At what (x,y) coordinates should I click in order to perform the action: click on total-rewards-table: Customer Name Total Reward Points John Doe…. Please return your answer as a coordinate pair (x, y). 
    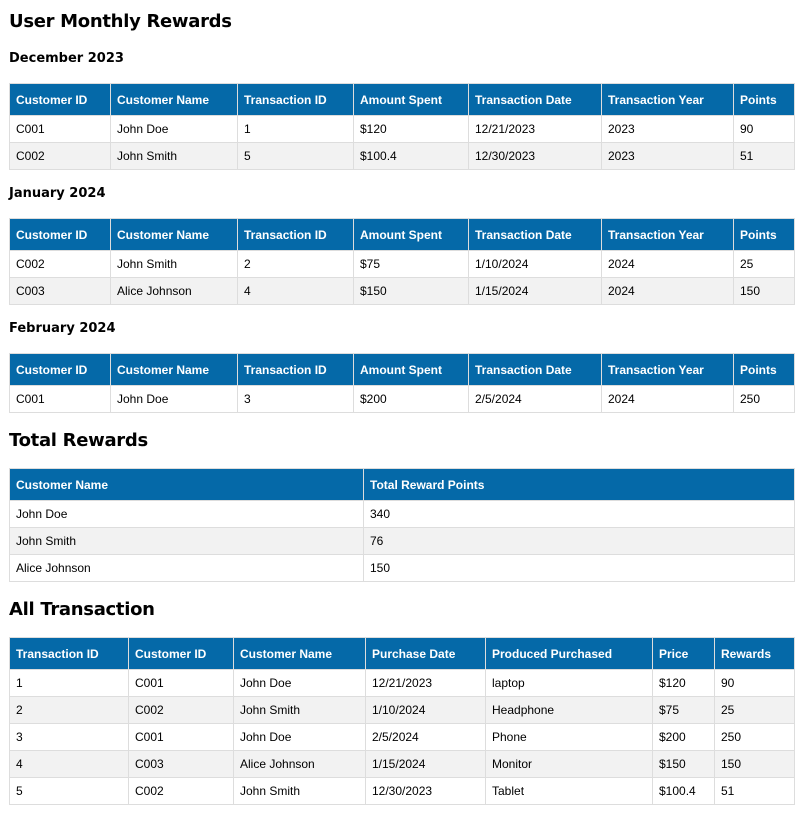
    Looking at the image, I should click on (402, 525).